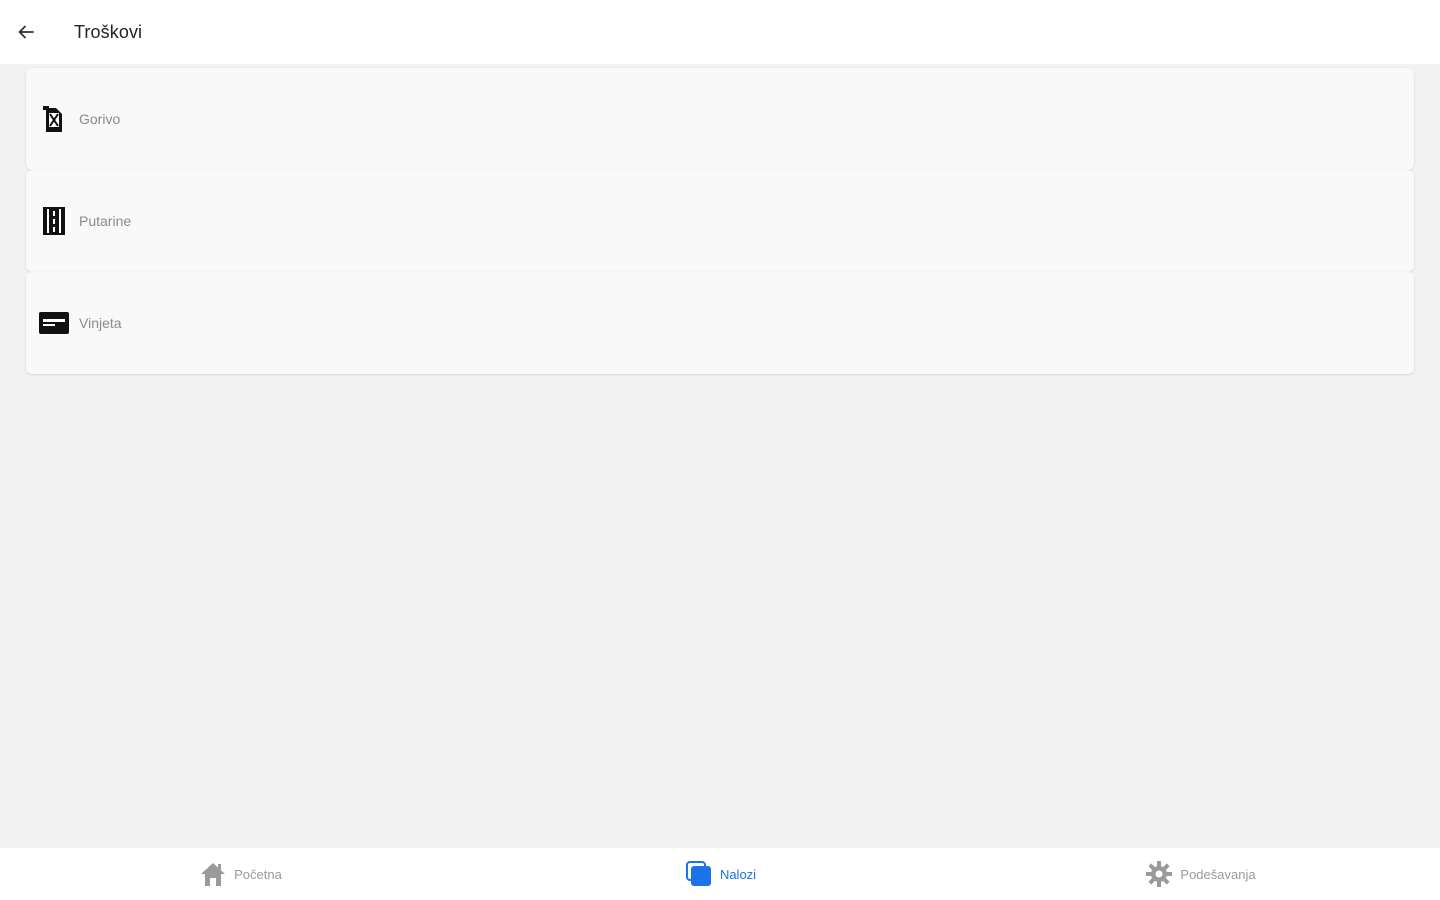  I want to click on nav-label: Podešavanja, so click(1218, 874).